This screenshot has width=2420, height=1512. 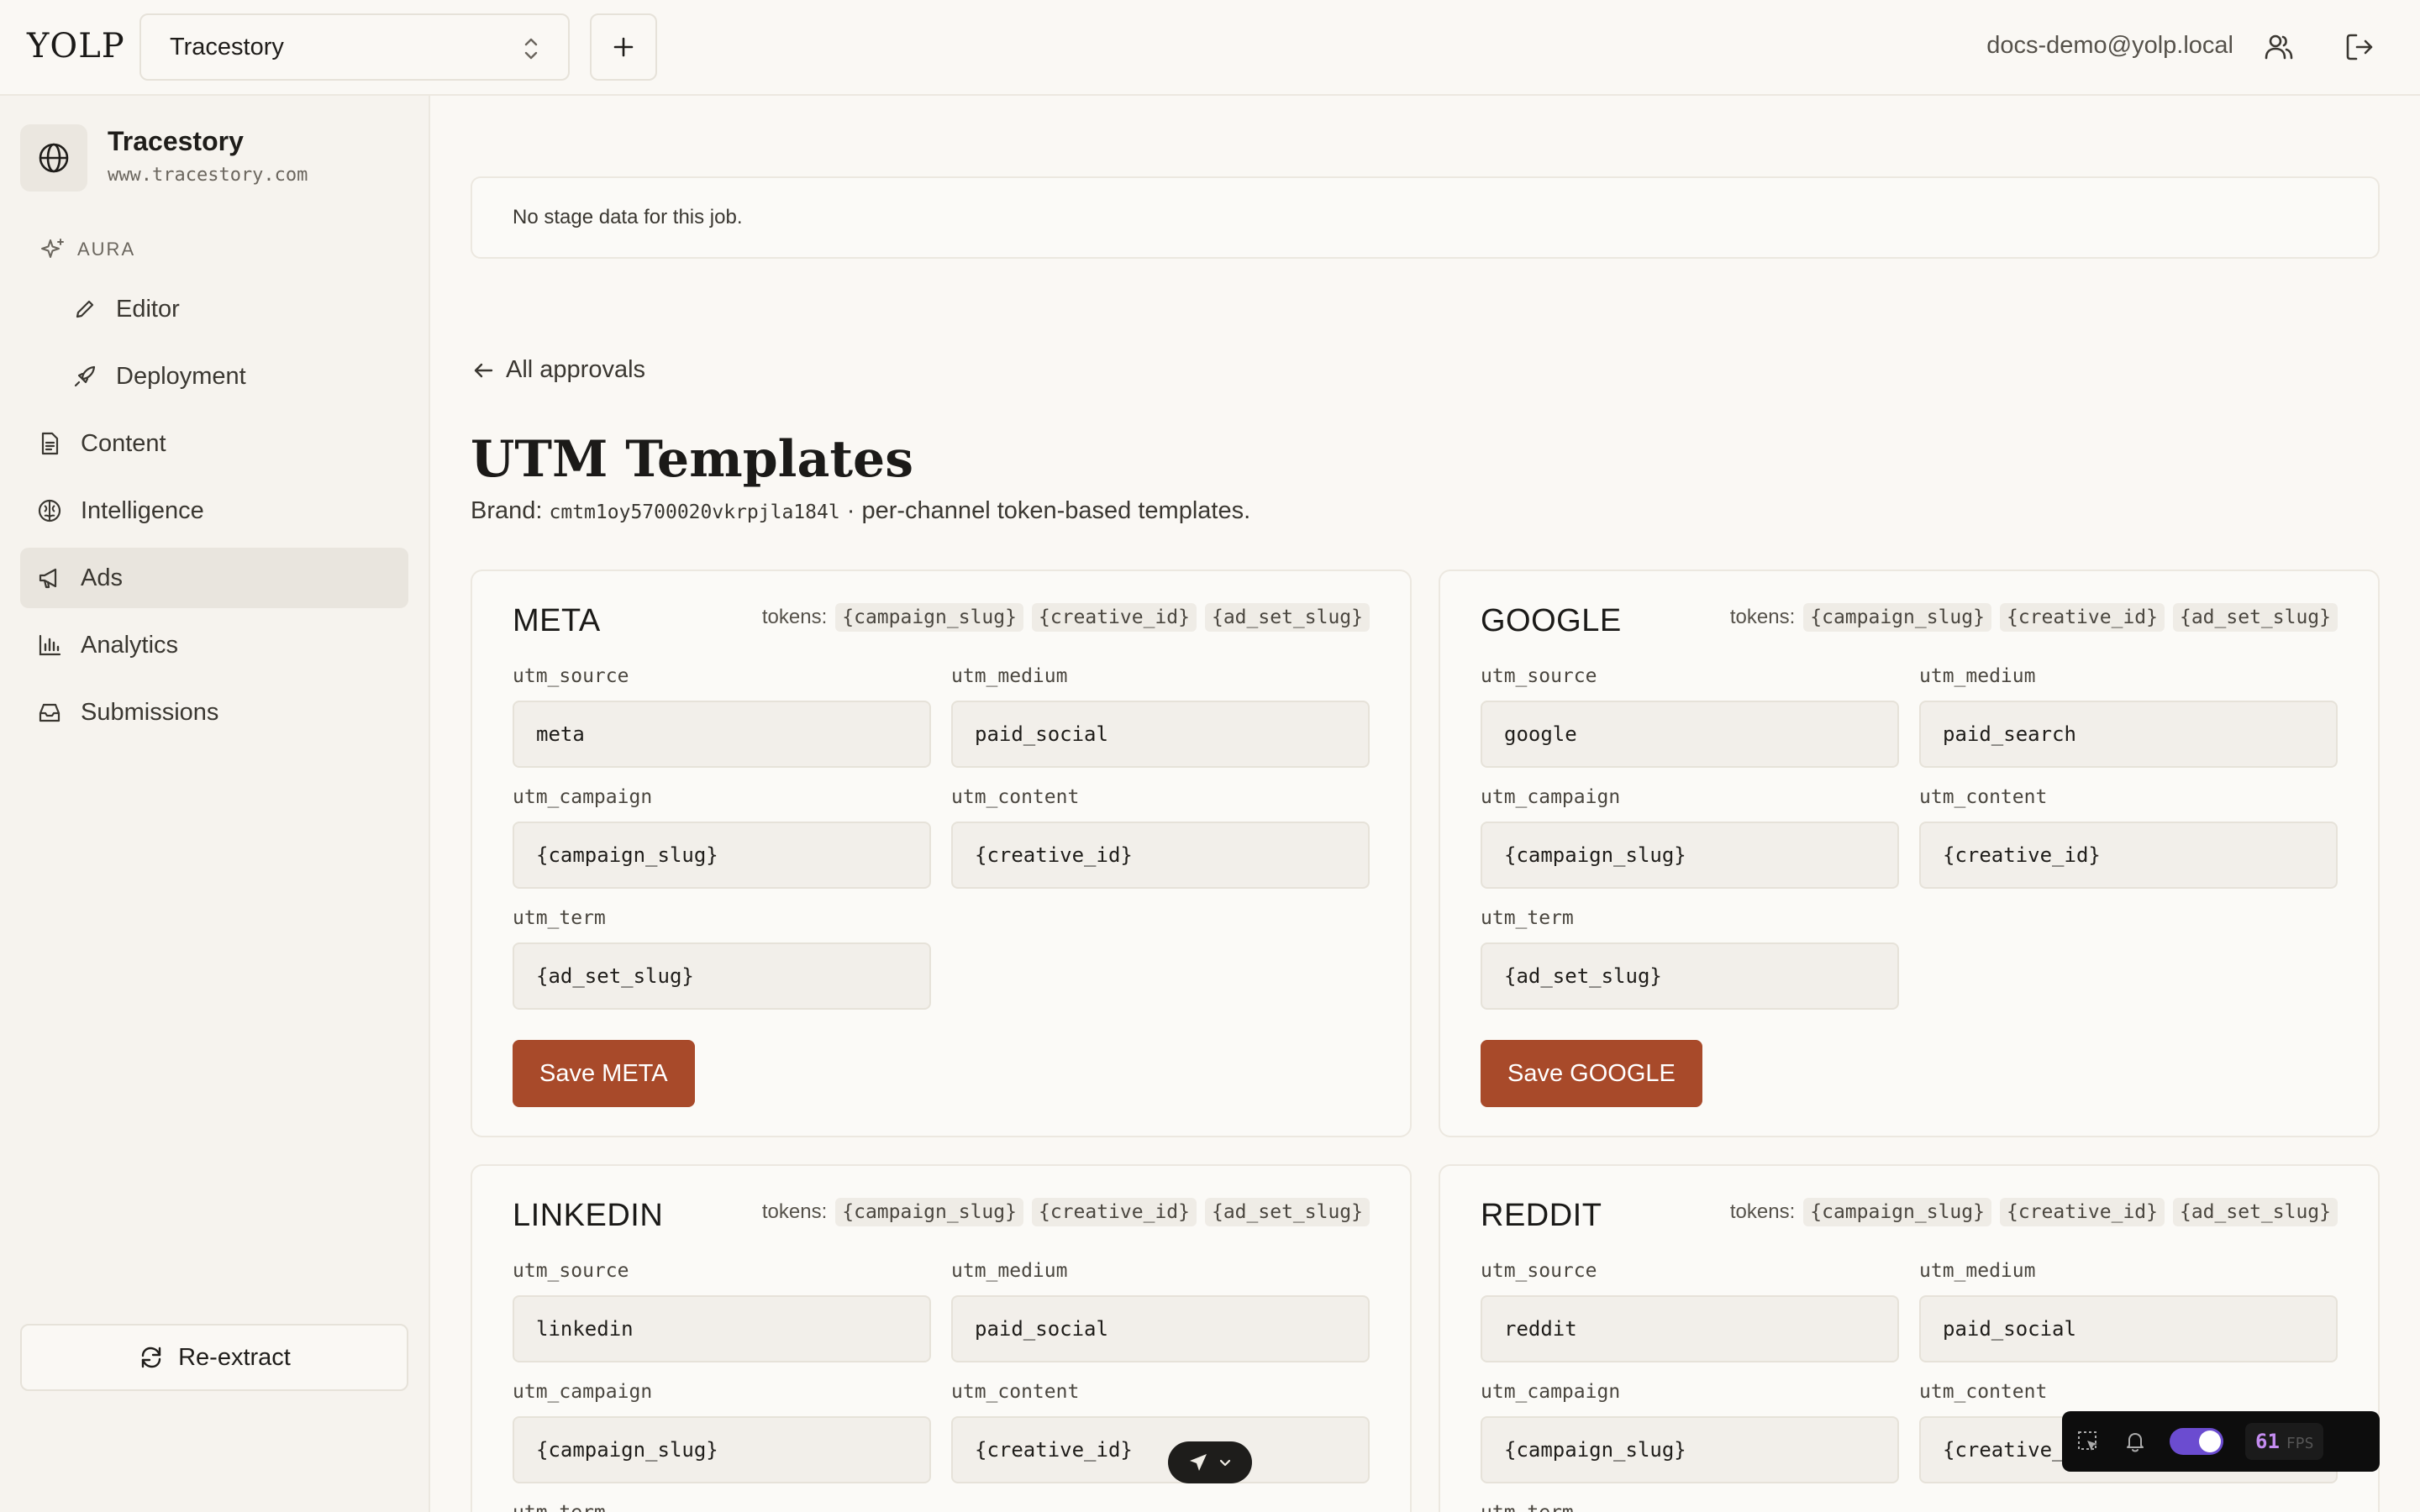 I want to click on project-select-value: Tracestory, so click(x=227, y=46).